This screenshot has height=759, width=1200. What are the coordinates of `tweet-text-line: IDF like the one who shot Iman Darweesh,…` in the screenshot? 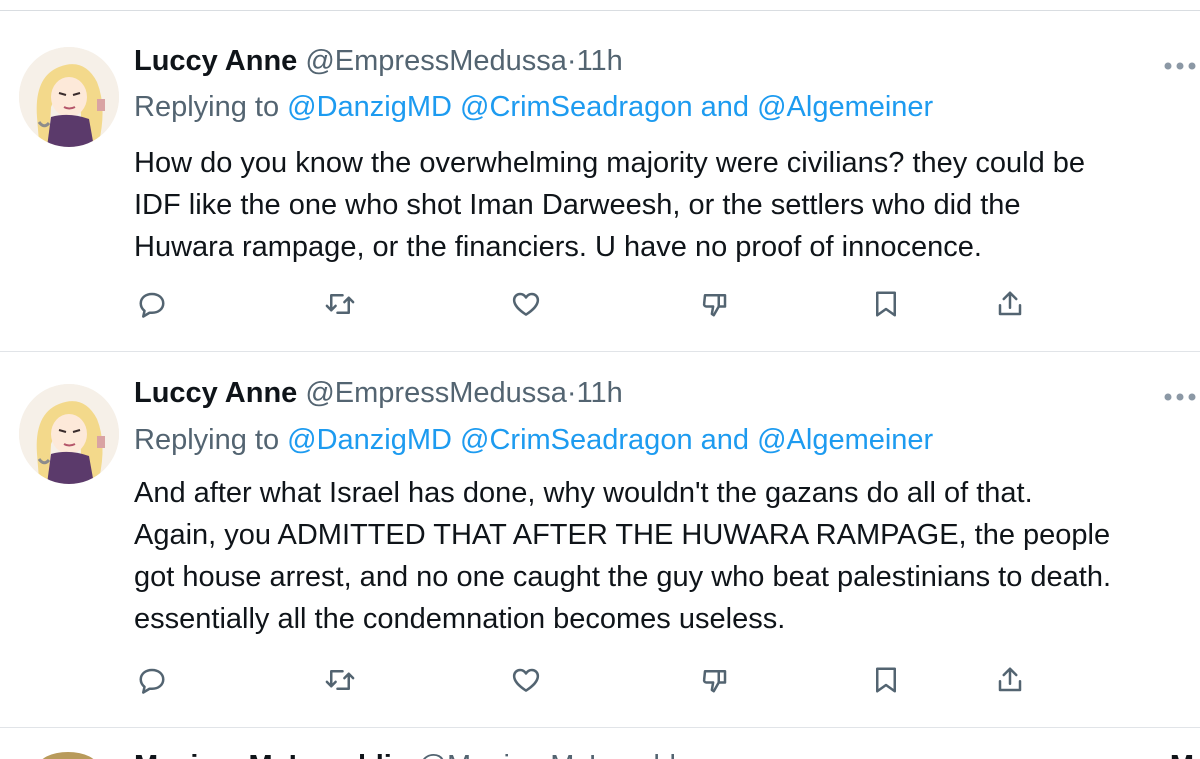 It's located at (577, 205).